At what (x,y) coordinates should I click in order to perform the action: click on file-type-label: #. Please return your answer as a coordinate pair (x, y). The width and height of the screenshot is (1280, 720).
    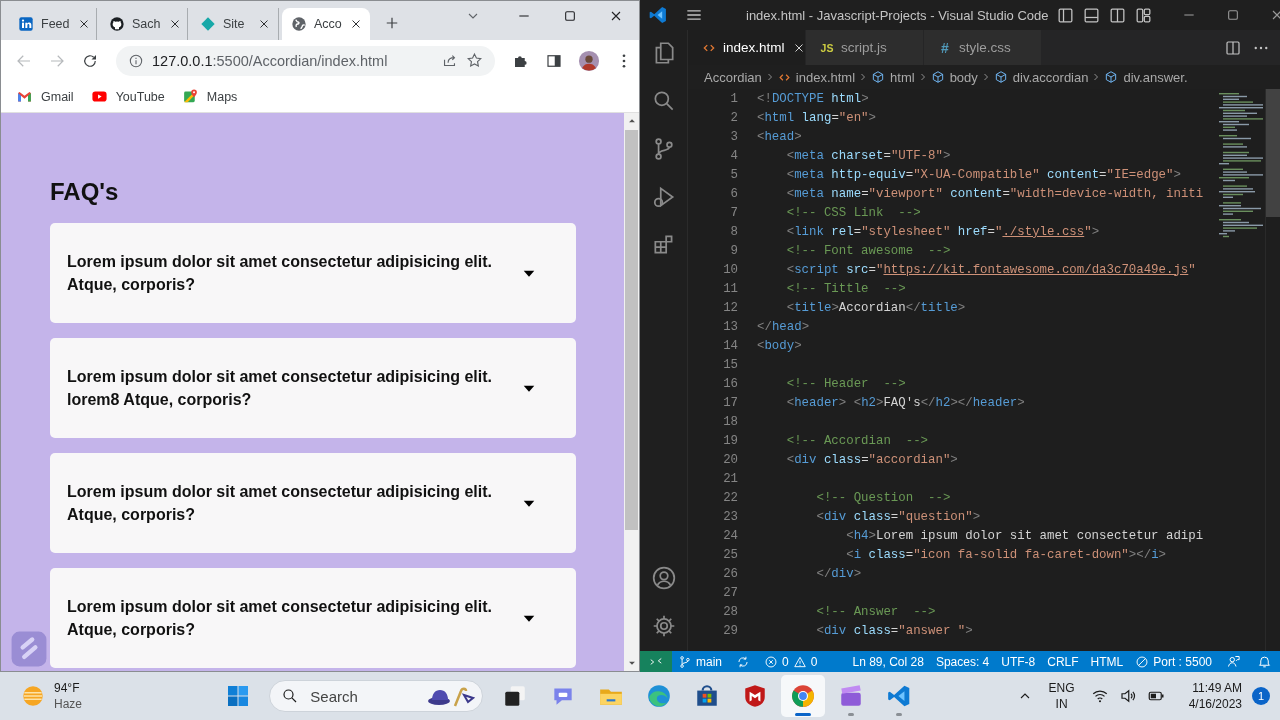
    Looking at the image, I should click on (945, 47).